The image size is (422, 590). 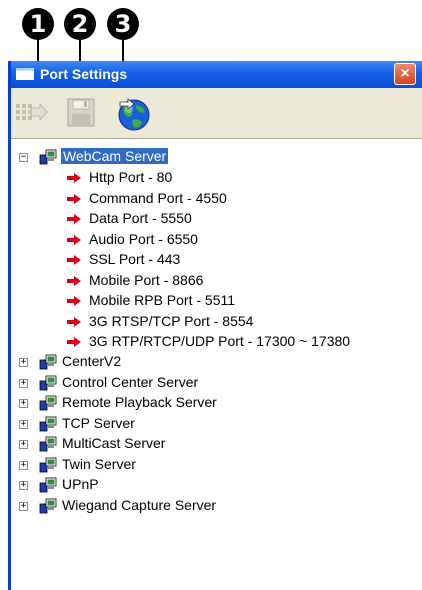 I want to click on port-item: 3G RTP/RTCP/UDP Port - 17300 ~ 17380, so click(x=216, y=342).